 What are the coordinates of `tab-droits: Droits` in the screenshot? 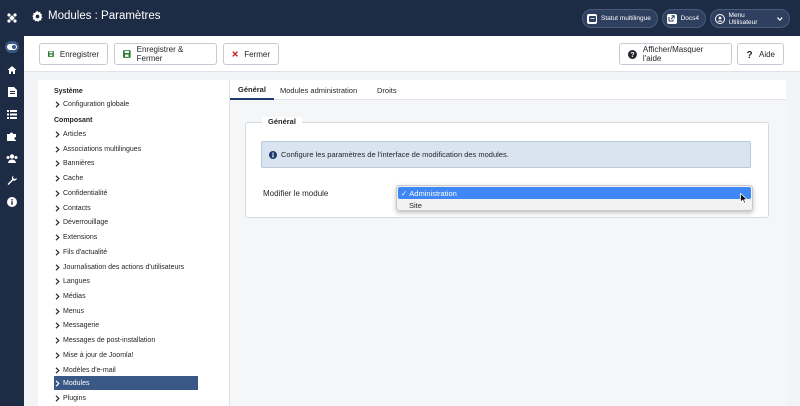 It's located at (387, 90).